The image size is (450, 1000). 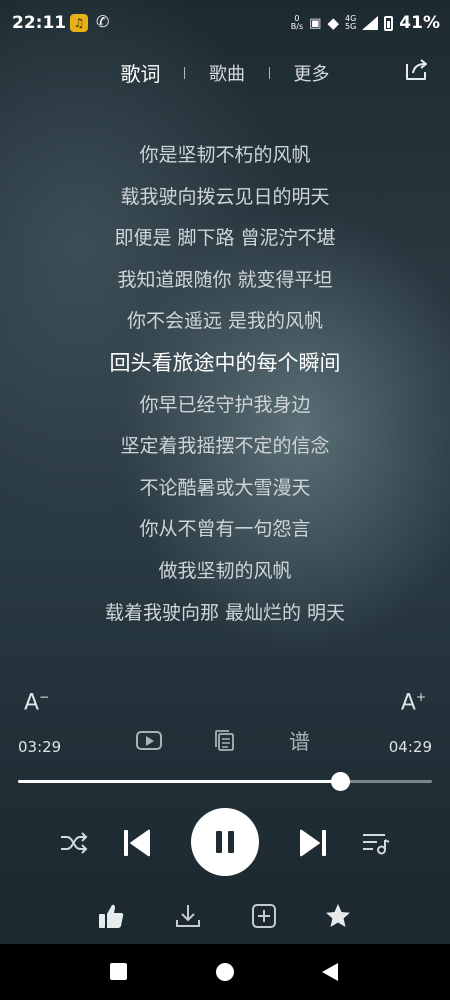 I want to click on wifi-icon: ◆, so click(x=333, y=23).